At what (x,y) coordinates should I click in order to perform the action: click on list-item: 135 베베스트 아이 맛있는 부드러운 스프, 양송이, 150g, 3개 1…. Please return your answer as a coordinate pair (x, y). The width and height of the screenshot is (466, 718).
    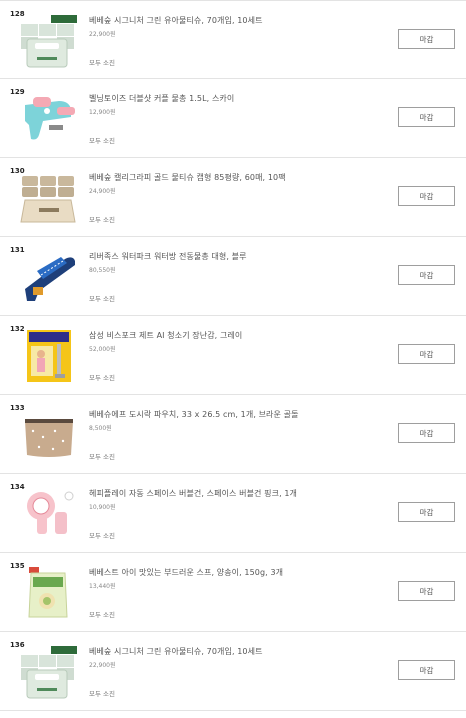
    Looking at the image, I should click on (233, 592).